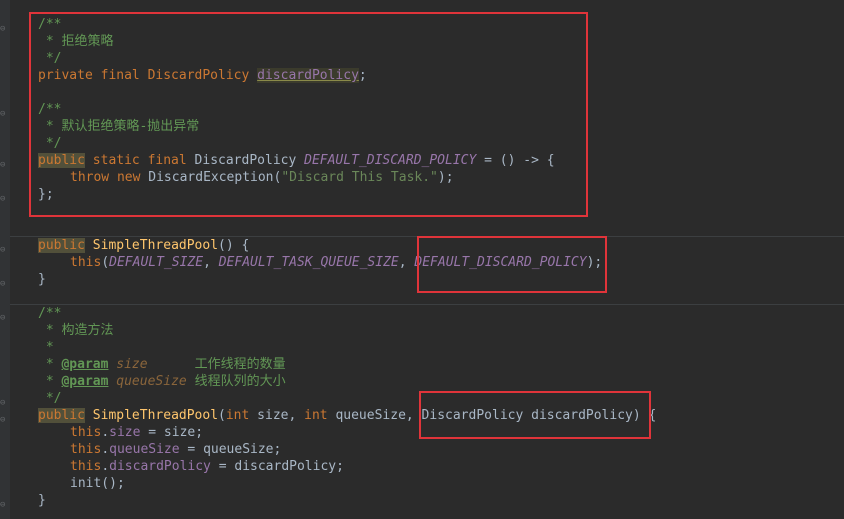  What do you see at coordinates (162, 364) in the screenshot?
I see `doc-param-size: * @param size 工作线程的数量` at bounding box center [162, 364].